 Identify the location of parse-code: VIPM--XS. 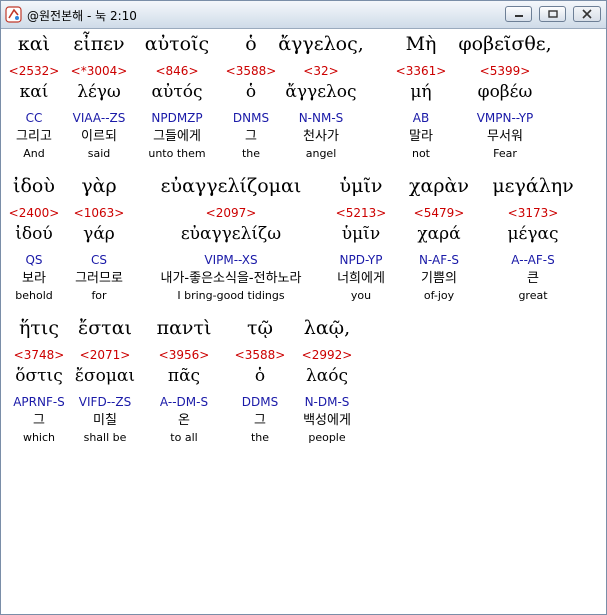
(231, 260).